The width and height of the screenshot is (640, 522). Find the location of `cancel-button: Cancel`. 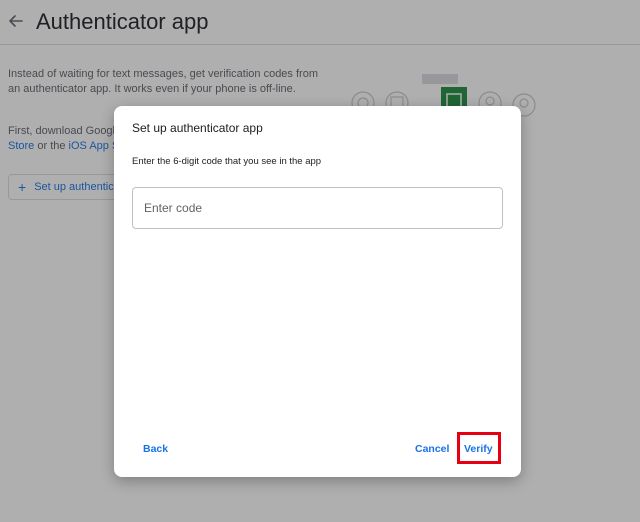

cancel-button: Cancel is located at coordinates (432, 449).